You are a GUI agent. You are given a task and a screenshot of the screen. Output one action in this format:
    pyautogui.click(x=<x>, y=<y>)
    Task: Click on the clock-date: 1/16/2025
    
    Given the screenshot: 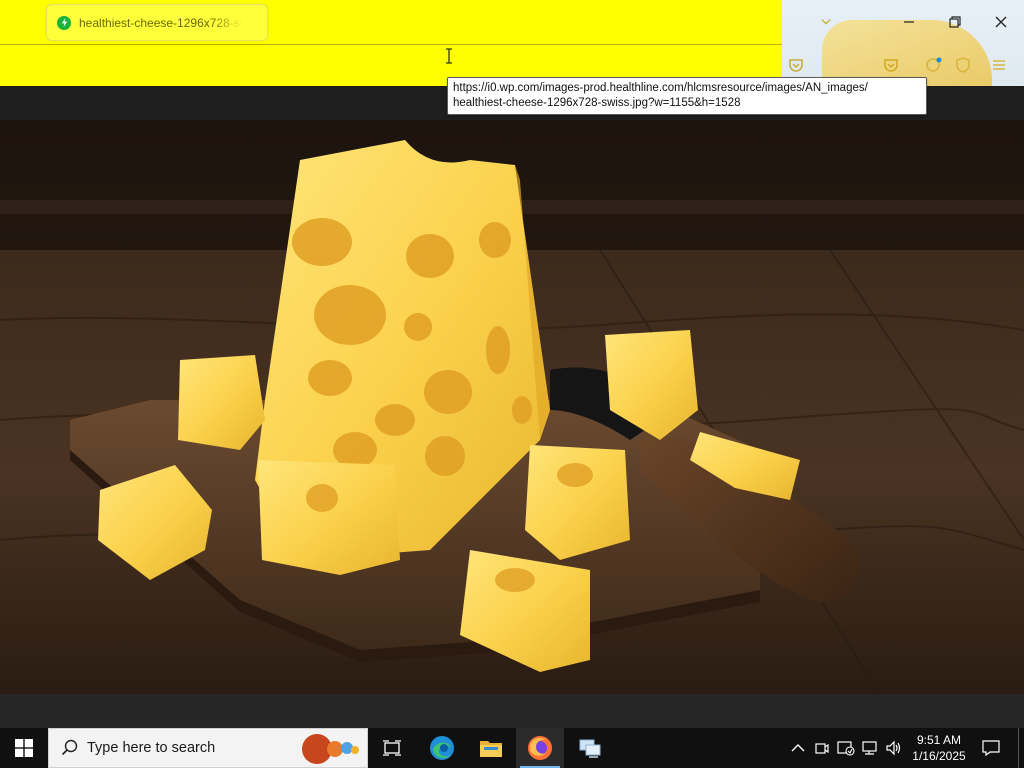 What is the action you would take?
    pyautogui.click(x=939, y=756)
    